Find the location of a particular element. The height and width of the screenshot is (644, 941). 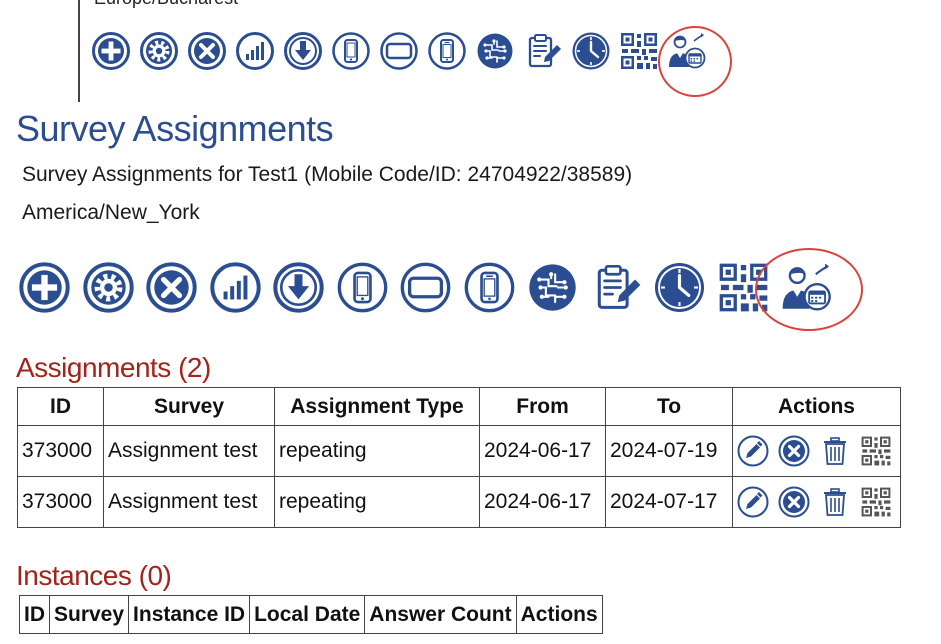

instances-title: Instances (0) is located at coordinates (94, 575).